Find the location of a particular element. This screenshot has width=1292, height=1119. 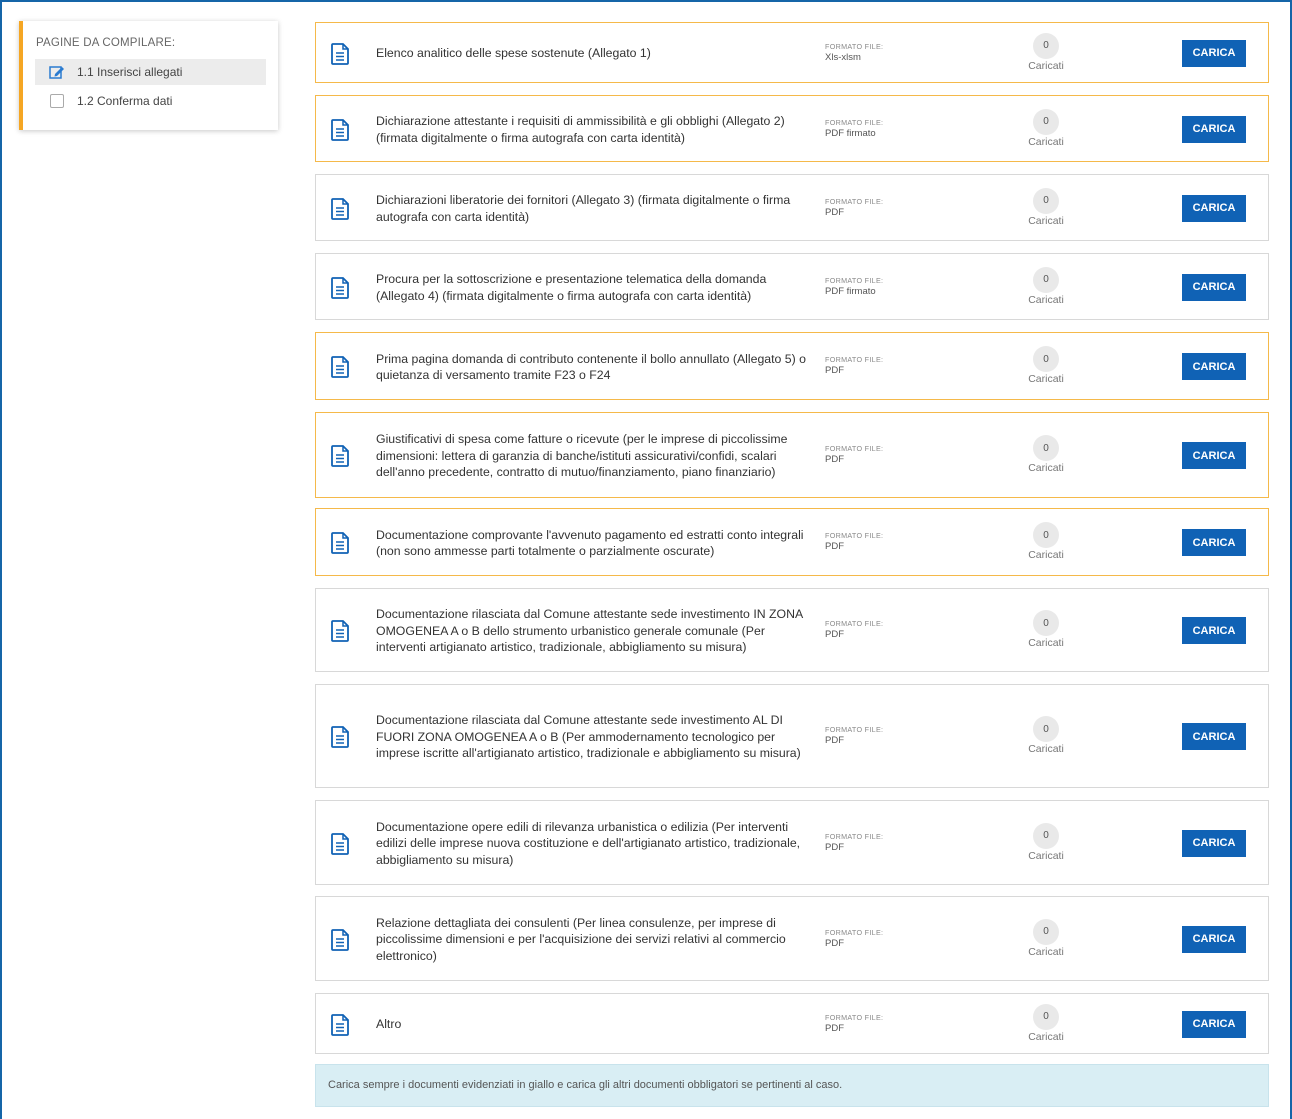

sidebar-item-conferma-dati: 1.2 Conferma dati is located at coordinates (150, 101).